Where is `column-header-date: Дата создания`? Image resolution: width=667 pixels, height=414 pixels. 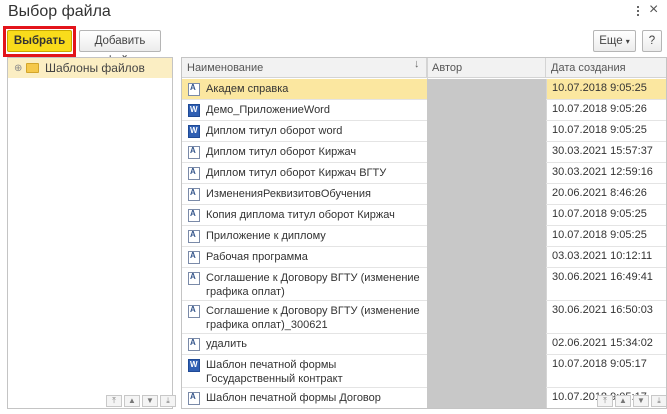 column-header-date: Дата создания is located at coordinates (606, 68).